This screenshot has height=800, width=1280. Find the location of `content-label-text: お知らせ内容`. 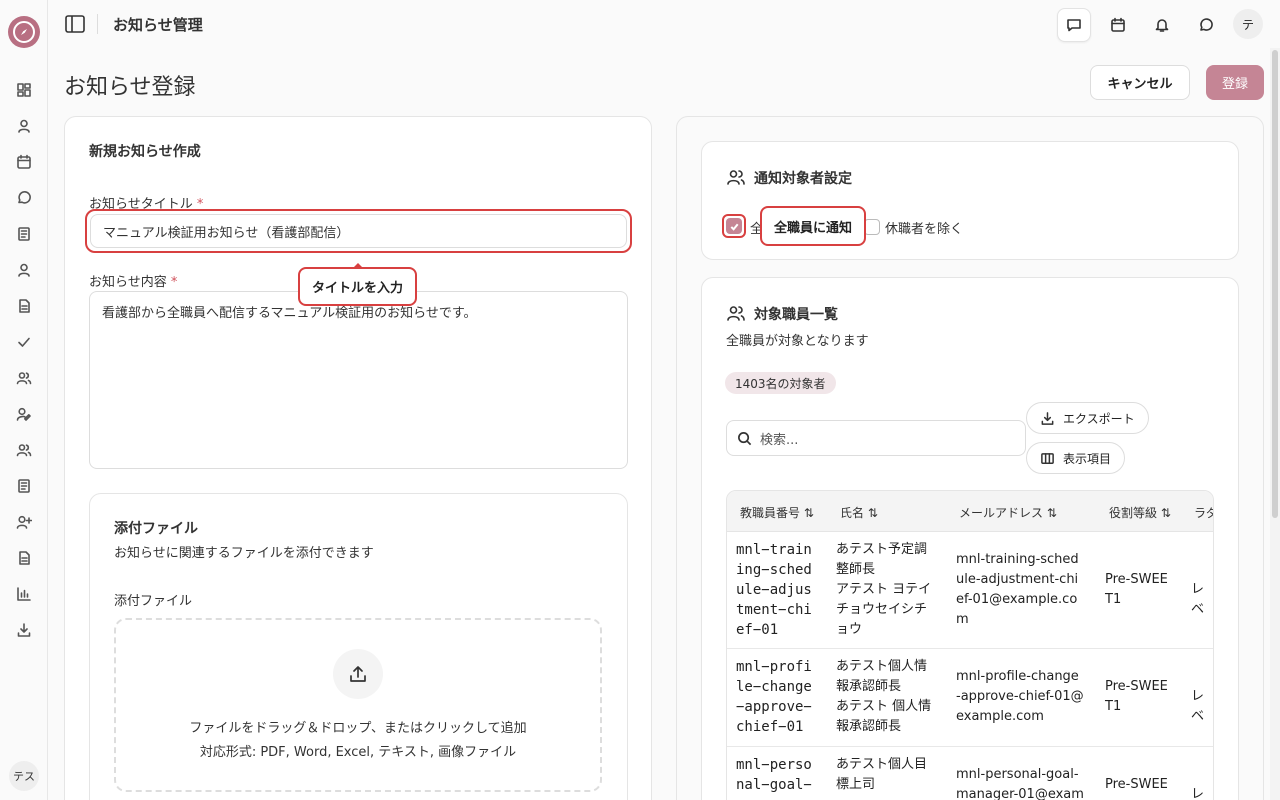

content-label-text: お知らせ内容 is located at coordinates (128, 282).